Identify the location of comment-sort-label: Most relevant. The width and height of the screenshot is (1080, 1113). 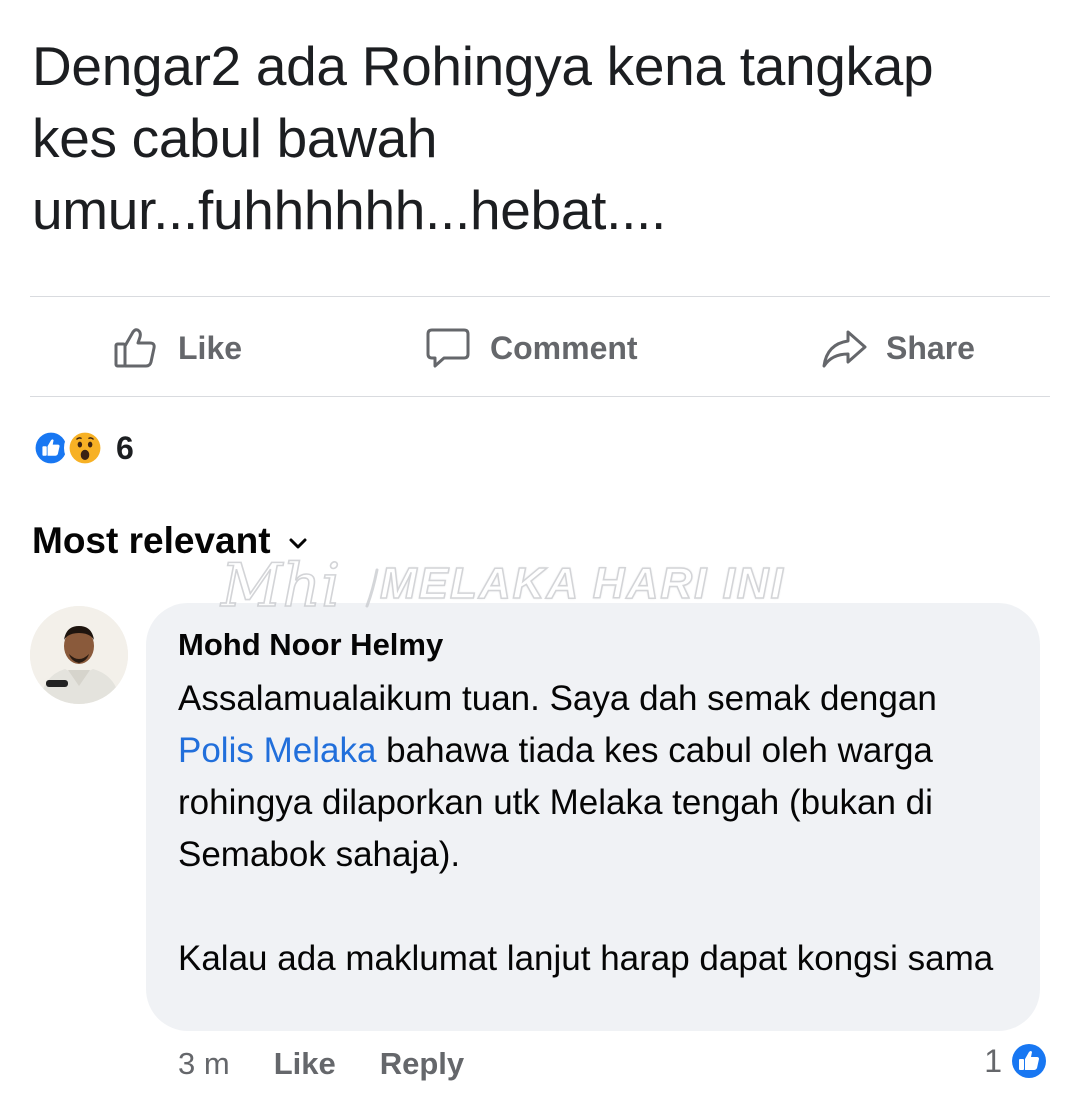
(151, 540).